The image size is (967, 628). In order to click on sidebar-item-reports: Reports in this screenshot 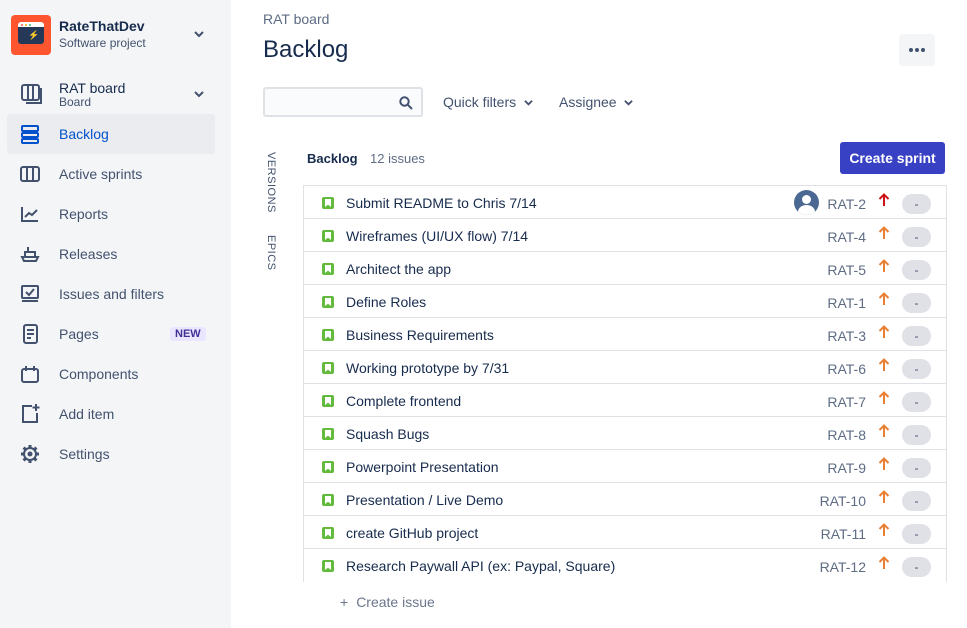, I will do `click(111, 214)`.